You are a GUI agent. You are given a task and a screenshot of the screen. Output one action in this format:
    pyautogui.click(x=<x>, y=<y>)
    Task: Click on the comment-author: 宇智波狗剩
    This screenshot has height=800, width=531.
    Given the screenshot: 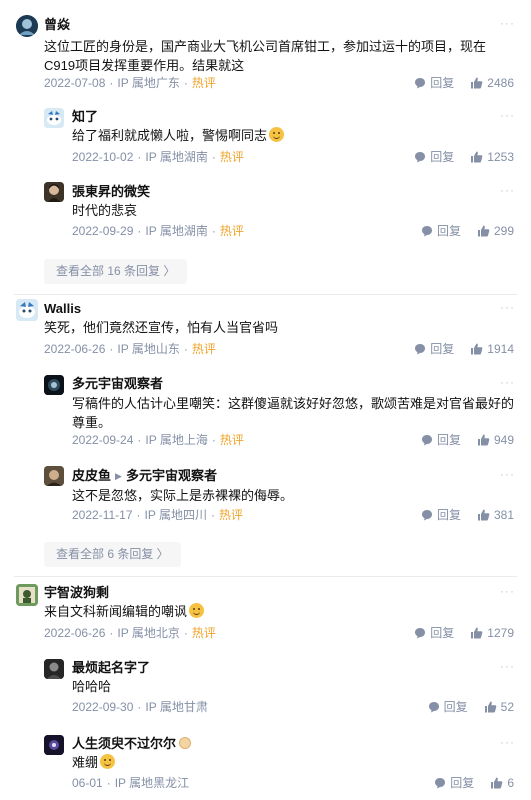 What is the action you would take?
    pyautogui.click(x=76, y=593)
    